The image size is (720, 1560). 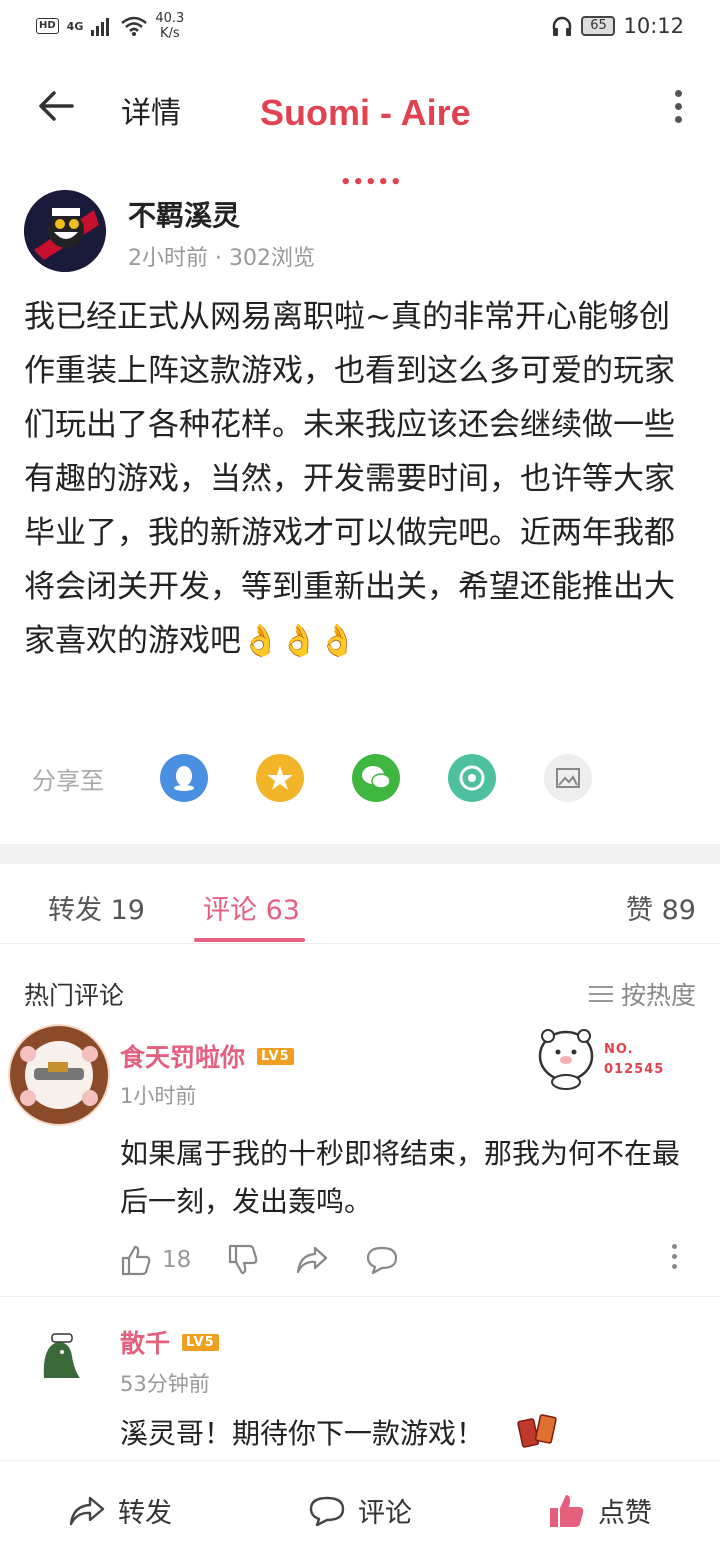 What do you see at coordinates (155, 1260) in the screenshot?
I see `like-button: 18` at bounding box center [155, 1260].